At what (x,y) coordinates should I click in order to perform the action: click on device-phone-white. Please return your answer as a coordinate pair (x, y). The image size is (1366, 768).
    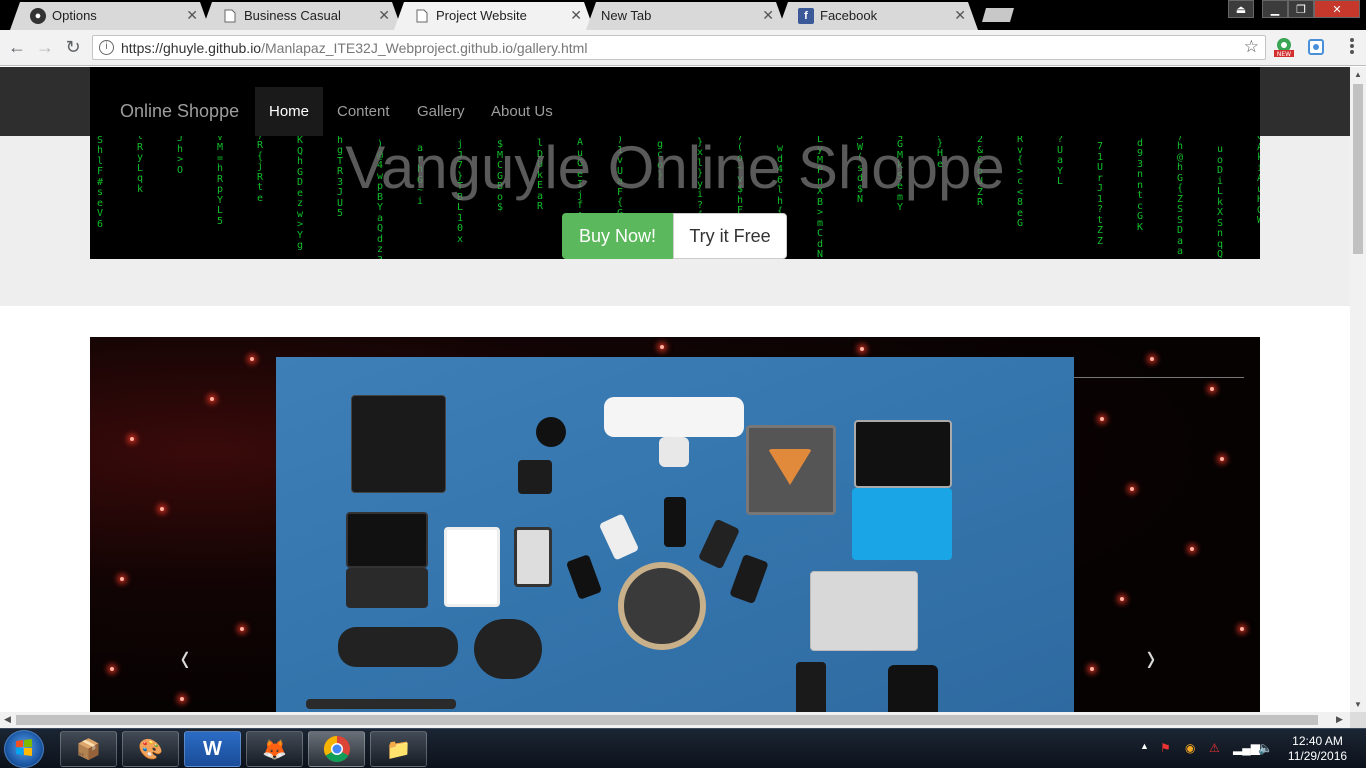
    Looking at the image, I should click on (619, 537).